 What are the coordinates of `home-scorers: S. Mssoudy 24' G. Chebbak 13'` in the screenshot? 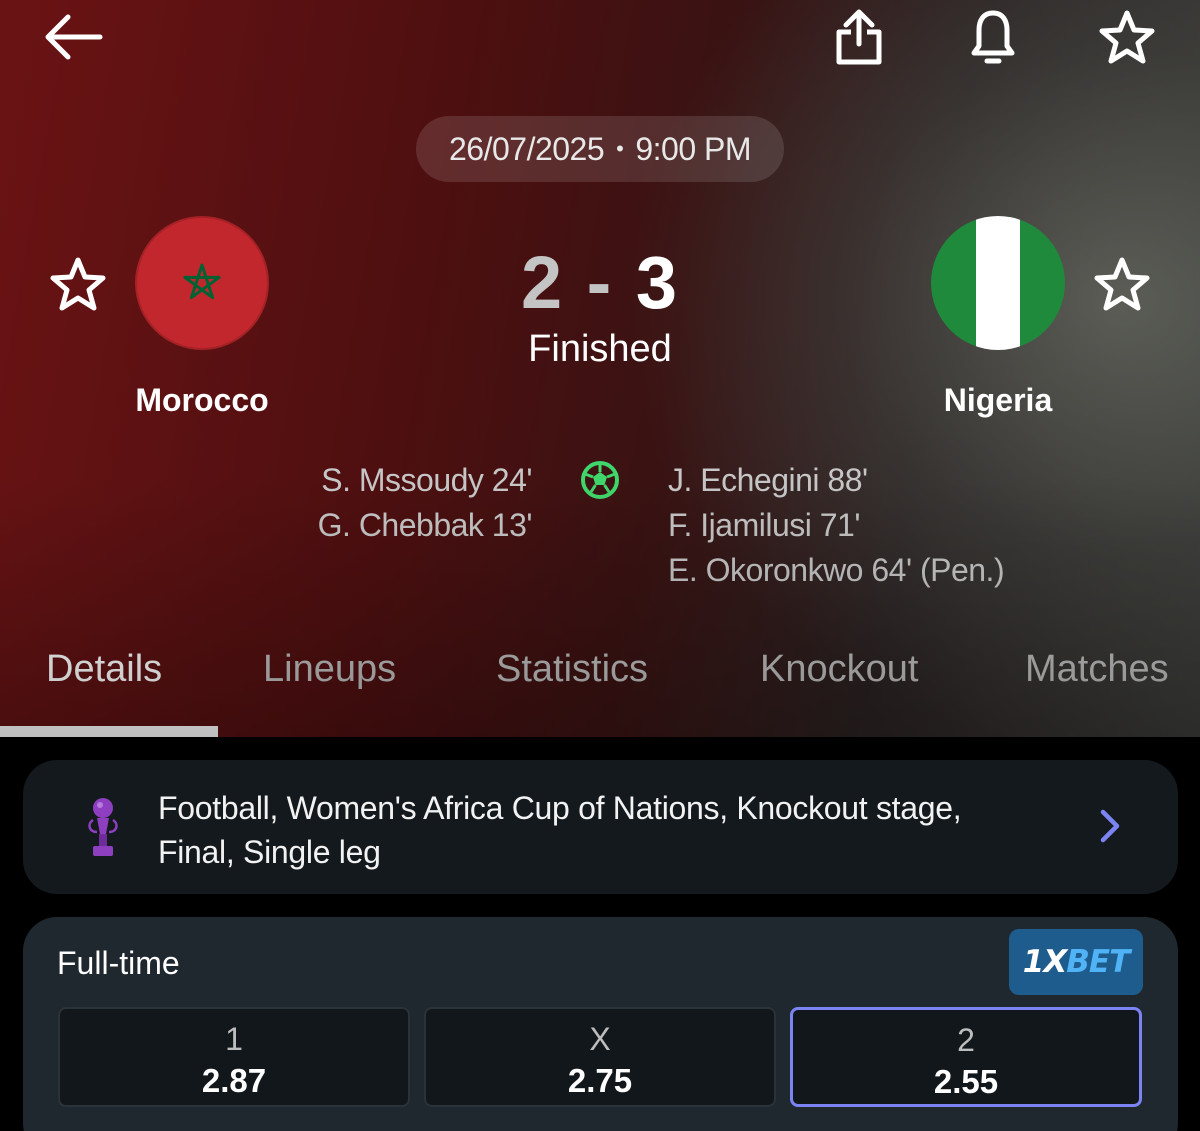 It's located at (425, 503).